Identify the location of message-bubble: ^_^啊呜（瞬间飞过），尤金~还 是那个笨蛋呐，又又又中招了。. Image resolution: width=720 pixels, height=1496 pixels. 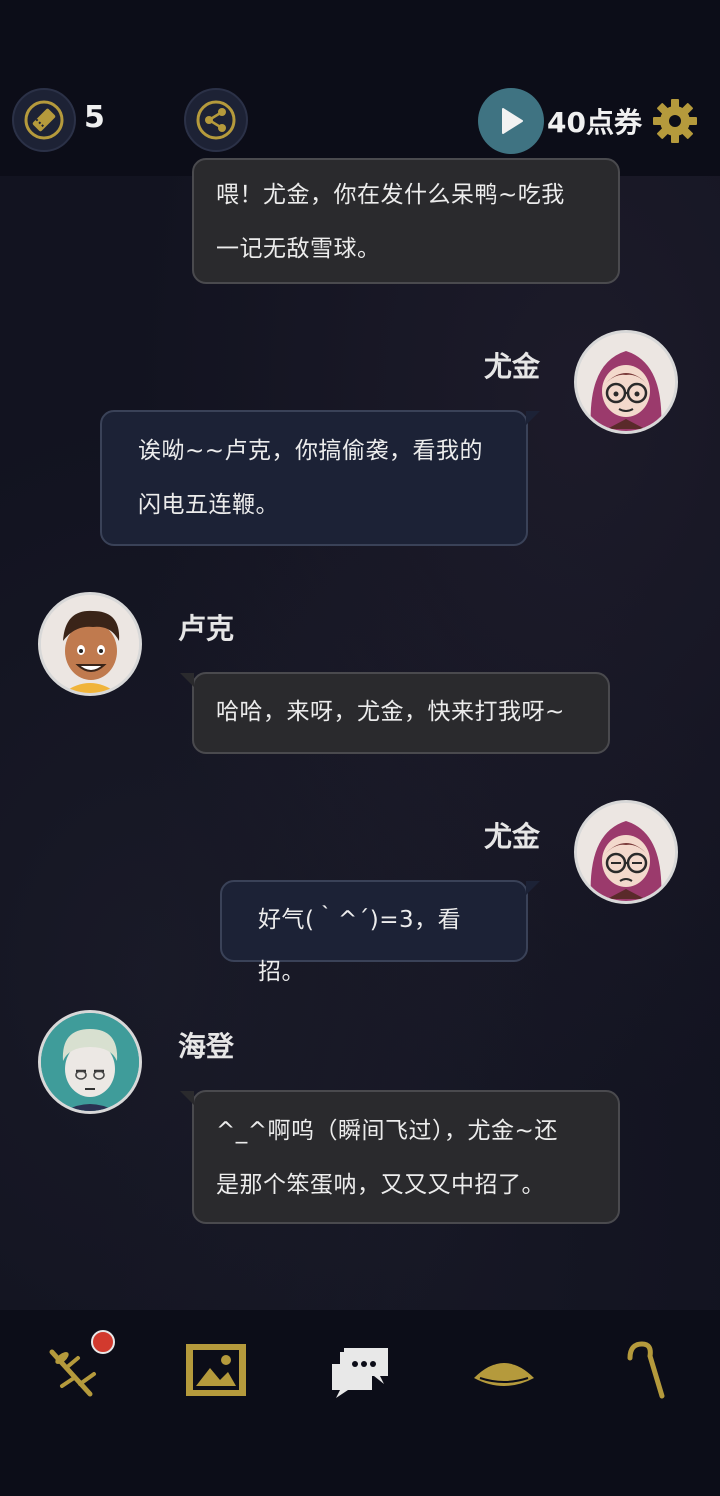
(406, 1157).